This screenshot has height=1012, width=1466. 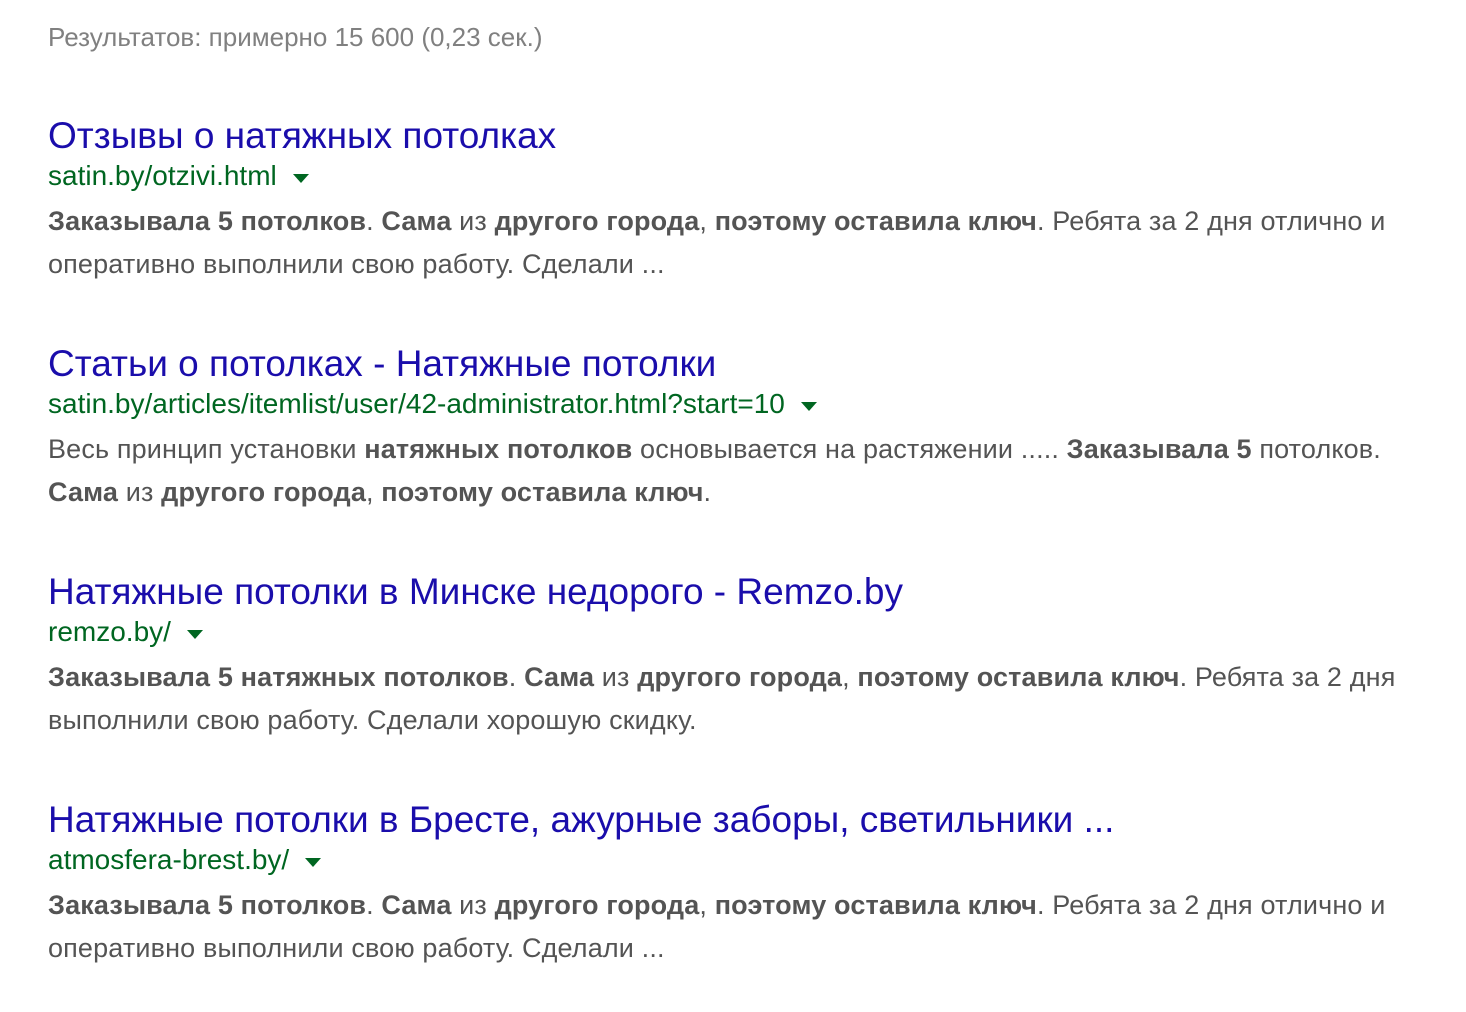 What do you see at coordinates (295, 37) in the screenshot?
I see `results-stats: Результатов: примерно 15 600 (0,23 сек.)` at bounding box center [295, 37].